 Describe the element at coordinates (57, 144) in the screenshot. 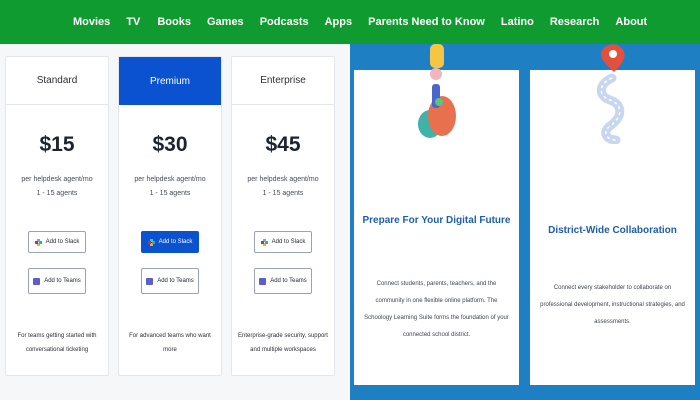

I see `plan-price: $15` at that location.